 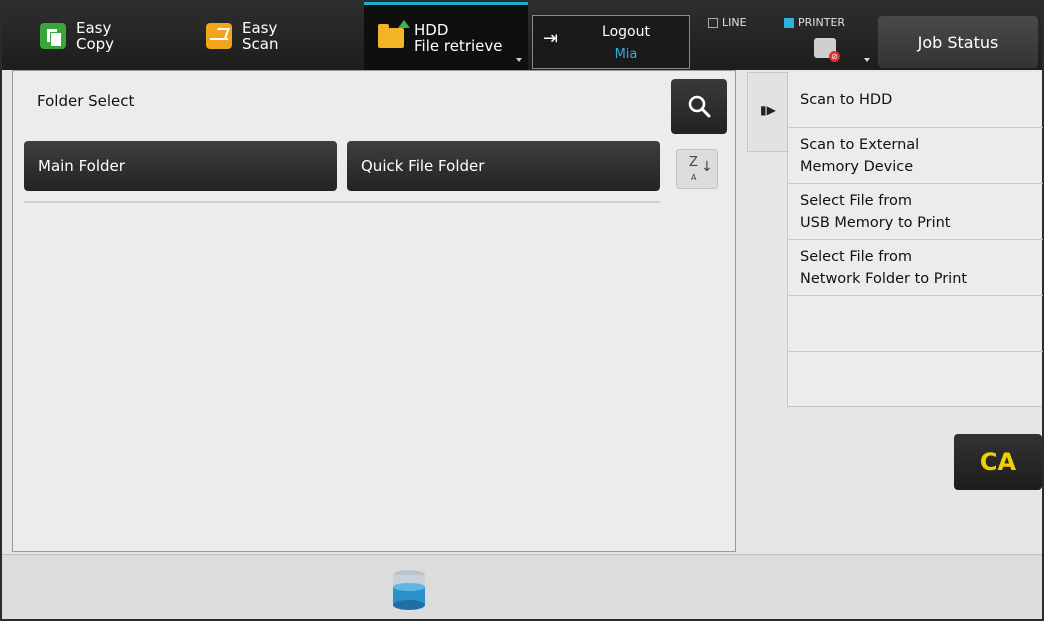 I want to click on easy-copy-label-2: Copy, so click(x=95, y=44).